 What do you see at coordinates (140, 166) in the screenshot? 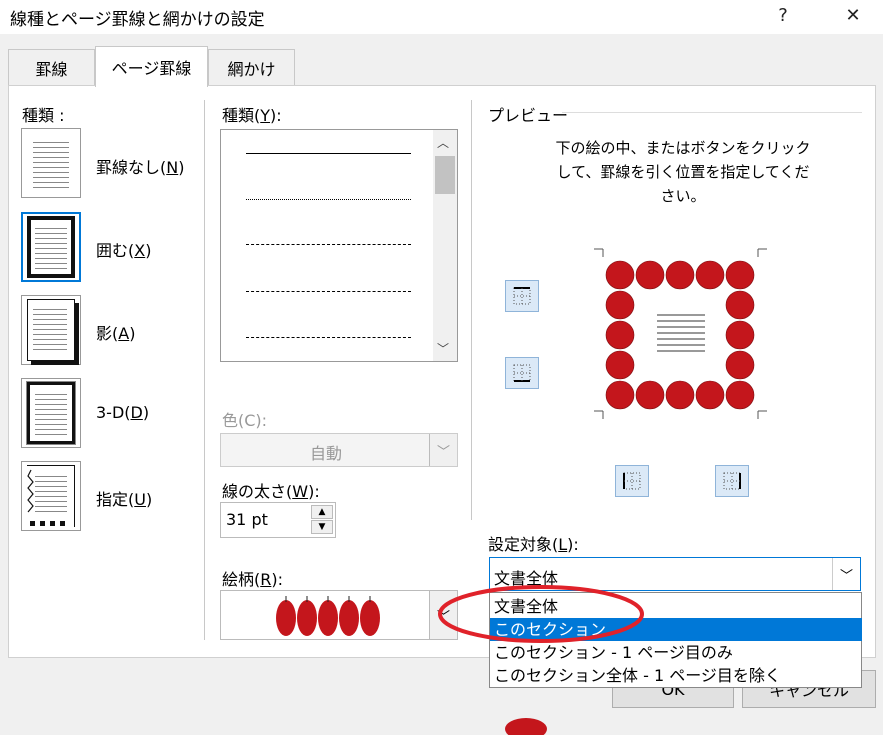
I see `setting-none-label: 罫線なし(N)` at bounding box center [140, 166].